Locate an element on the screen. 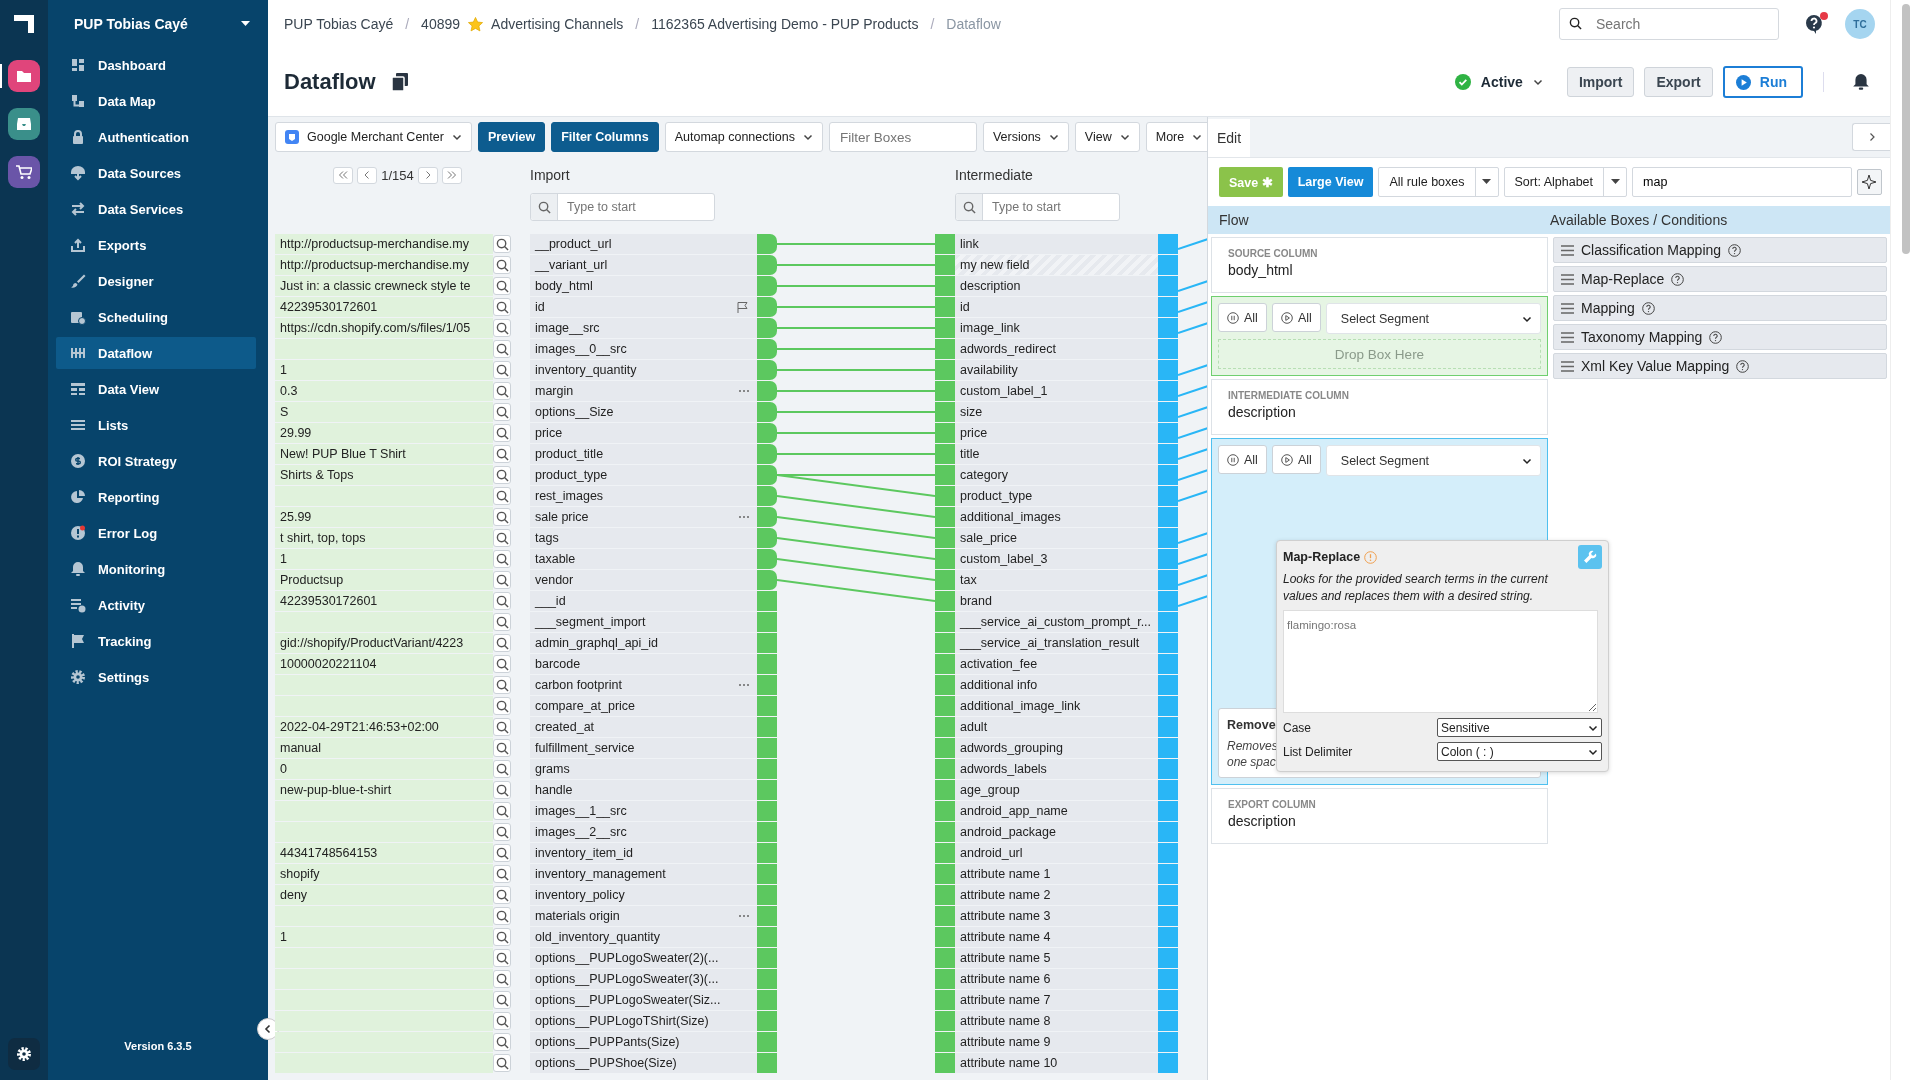 The width and height of the screenshot is (1920, 1080). import-column-field: vendor is located at coordinates (643, 580).